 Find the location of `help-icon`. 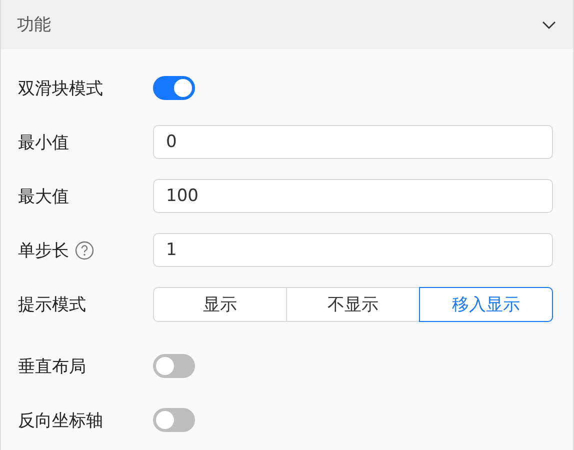

help-icon is located at coordinates (84, 250).